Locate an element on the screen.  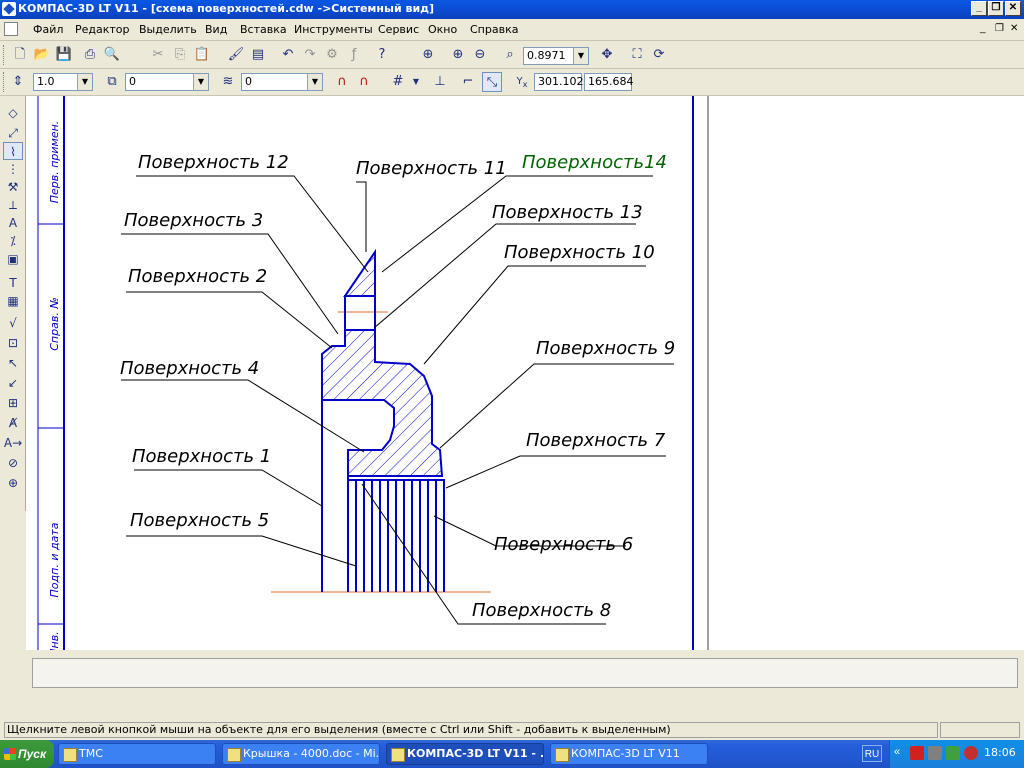
view-arrow-icon: A→ is located at coordinates (13, 443).